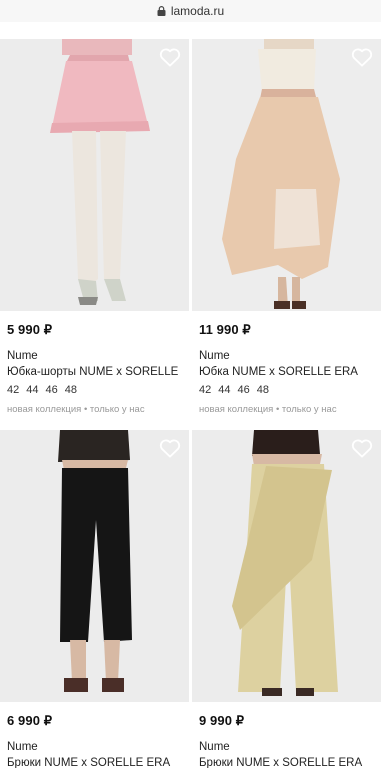  I want to click on browser-url-bar: lamoda.ru, so click(190, 11).